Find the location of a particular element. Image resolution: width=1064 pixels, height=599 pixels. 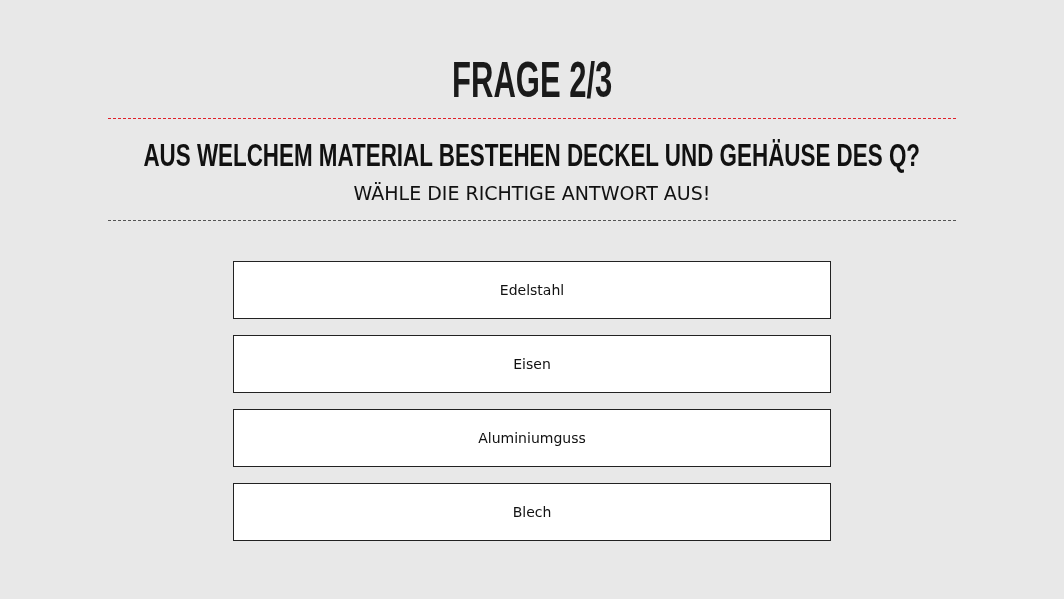

answer-button: Eisen is located at coordinates (532, 364).